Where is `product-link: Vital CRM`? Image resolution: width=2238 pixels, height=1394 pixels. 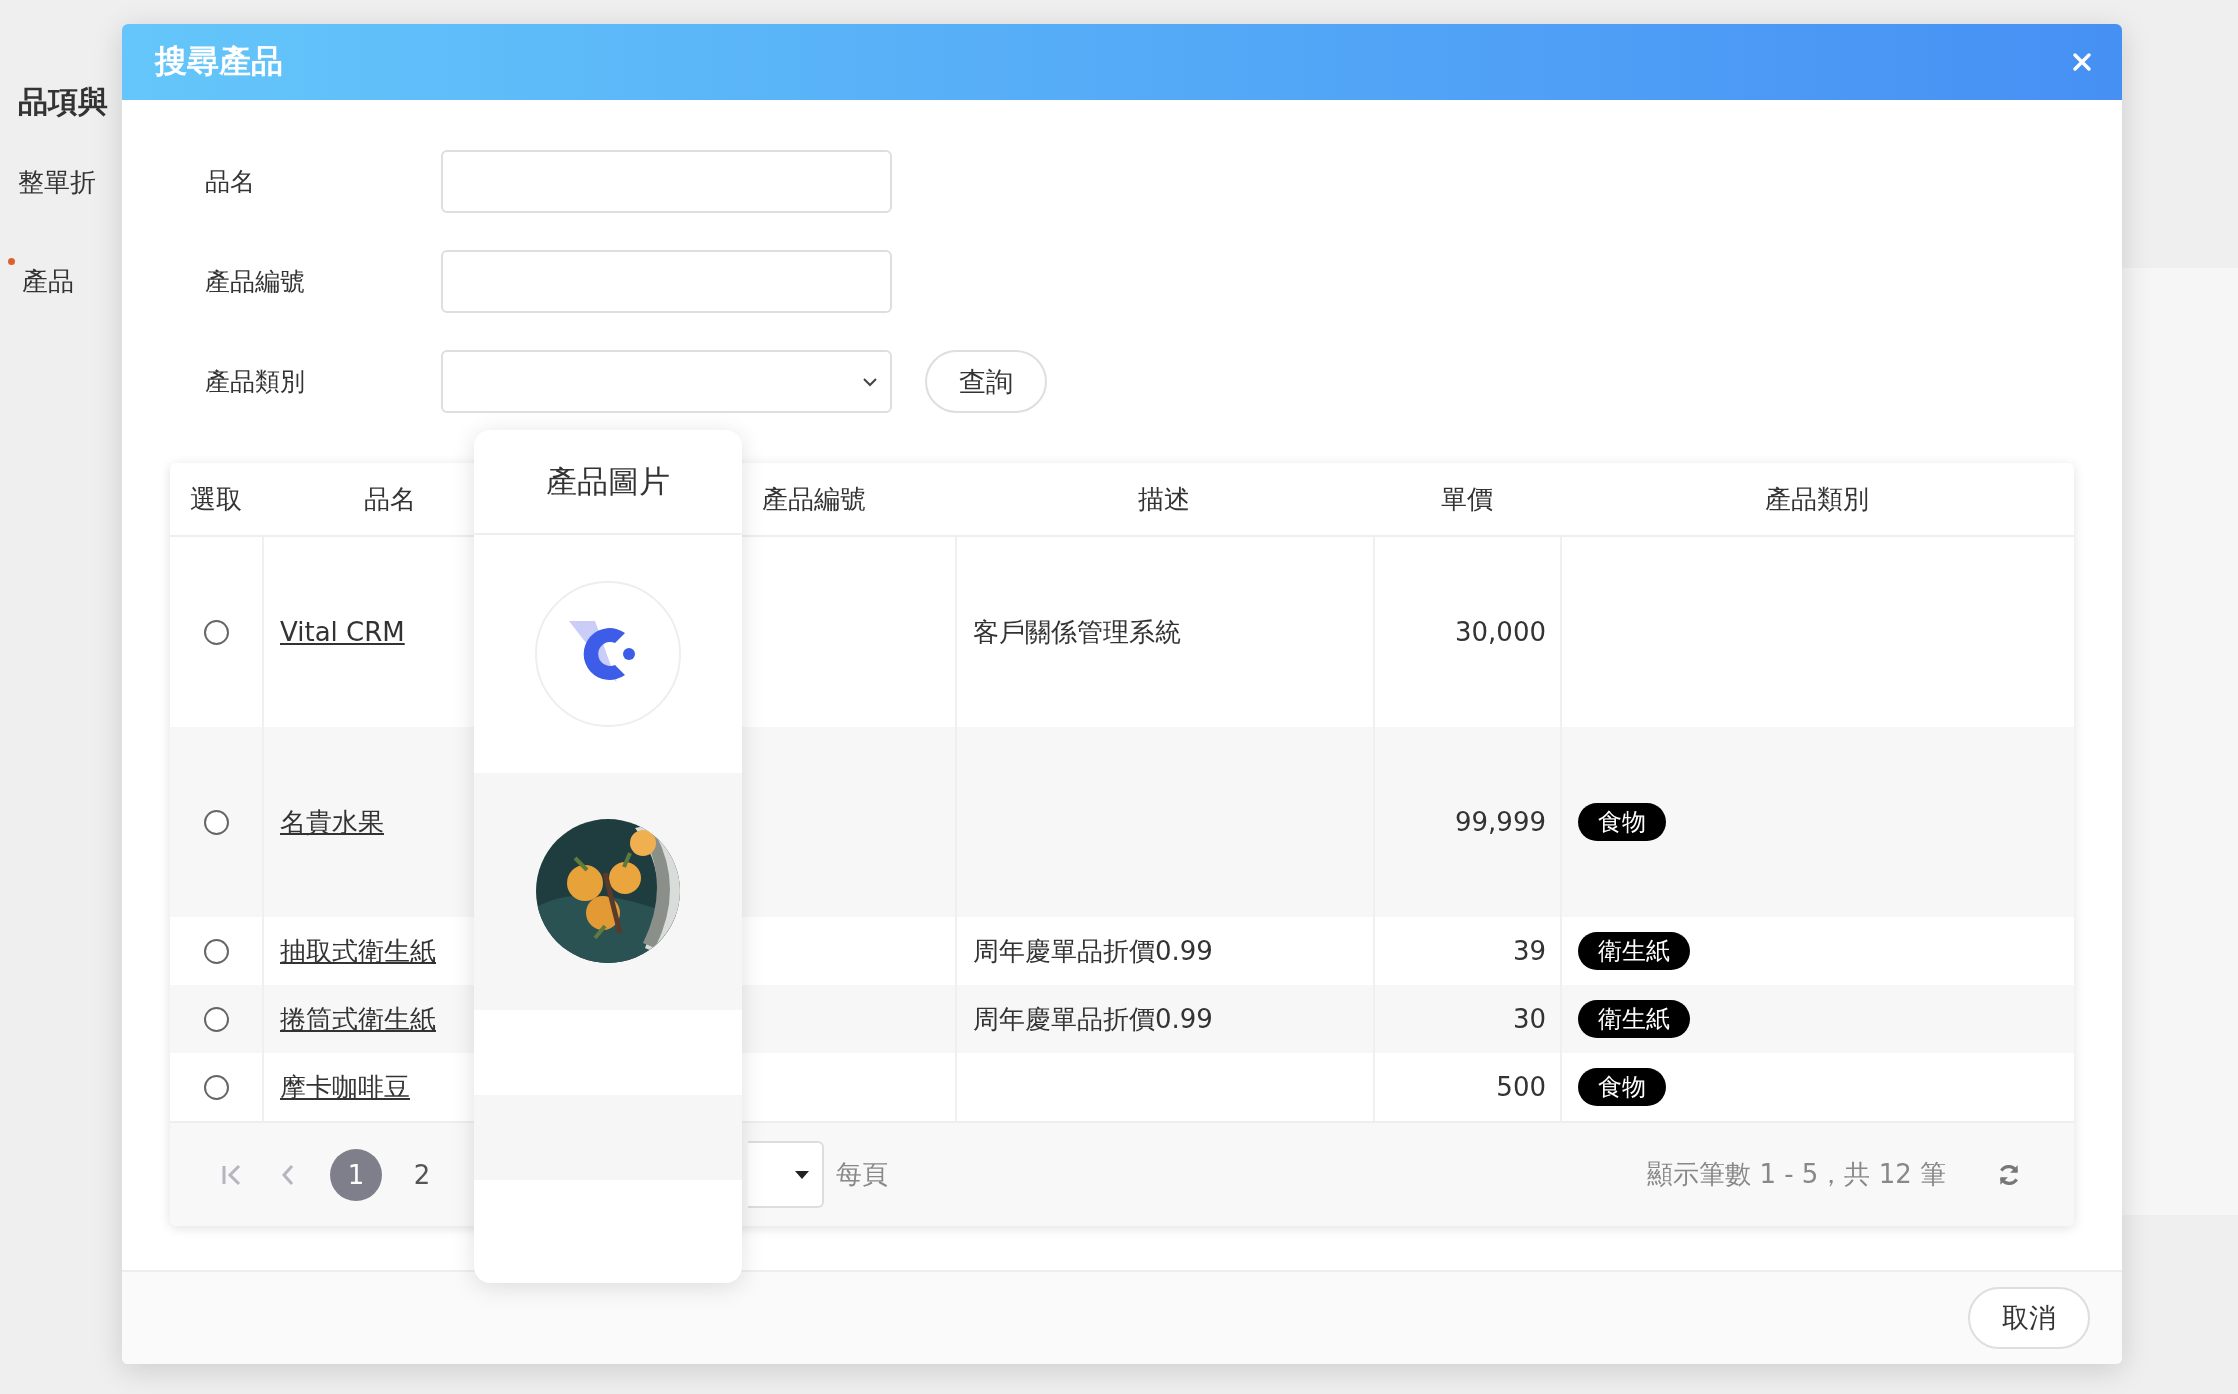 product-link: Vital CRM is located at coordinates (342, 632).